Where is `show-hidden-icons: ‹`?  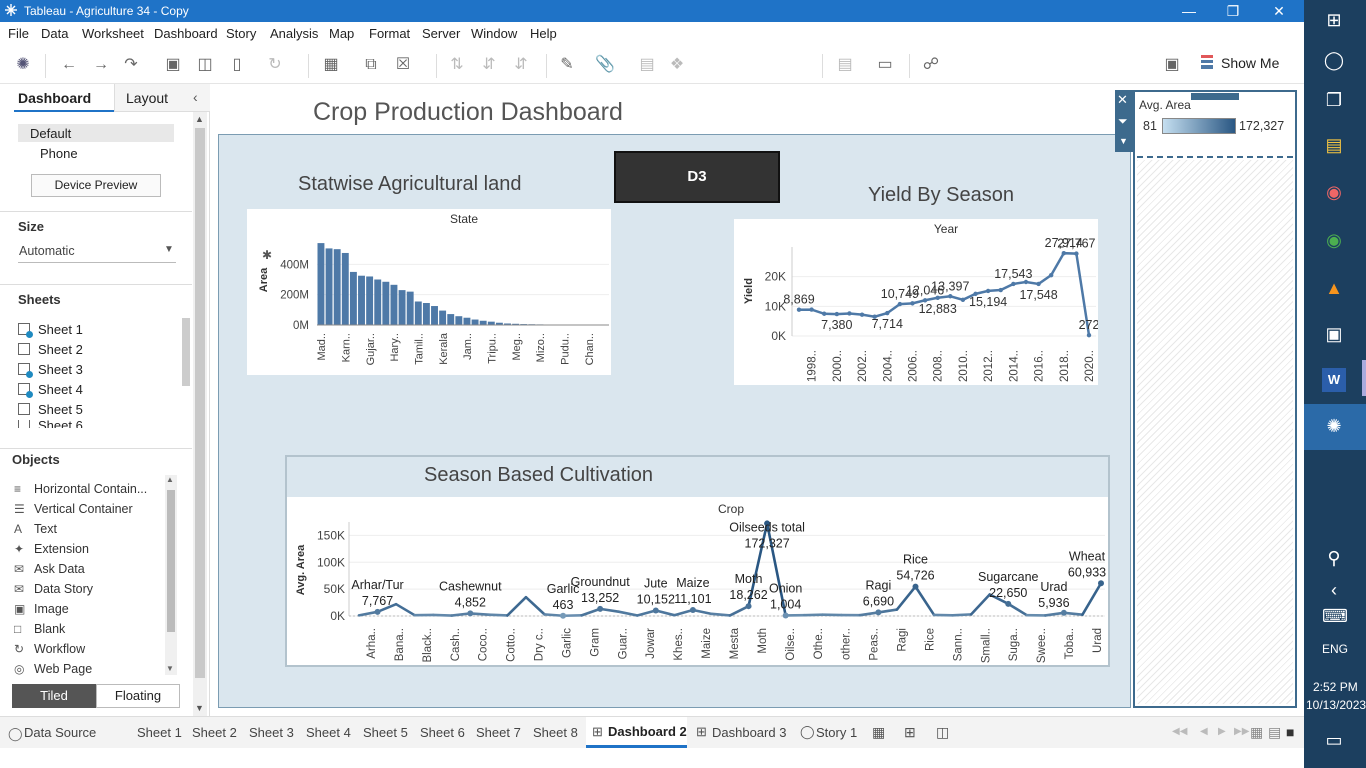
show-hidden-icons: ‹ is located at coordinates (1334, 590).